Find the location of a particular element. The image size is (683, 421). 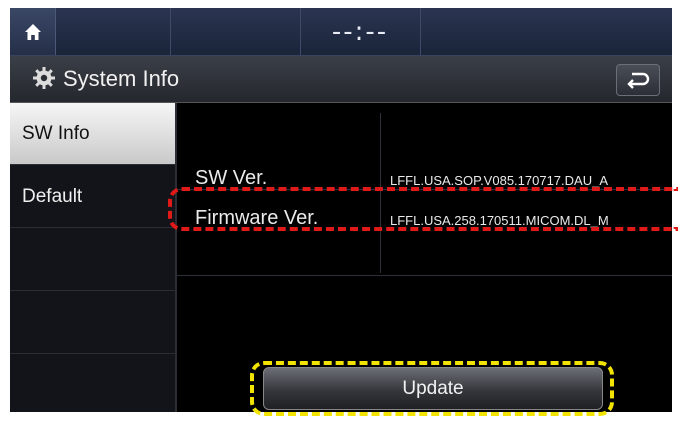

update-button: Update is located at coordinates (433, 388).